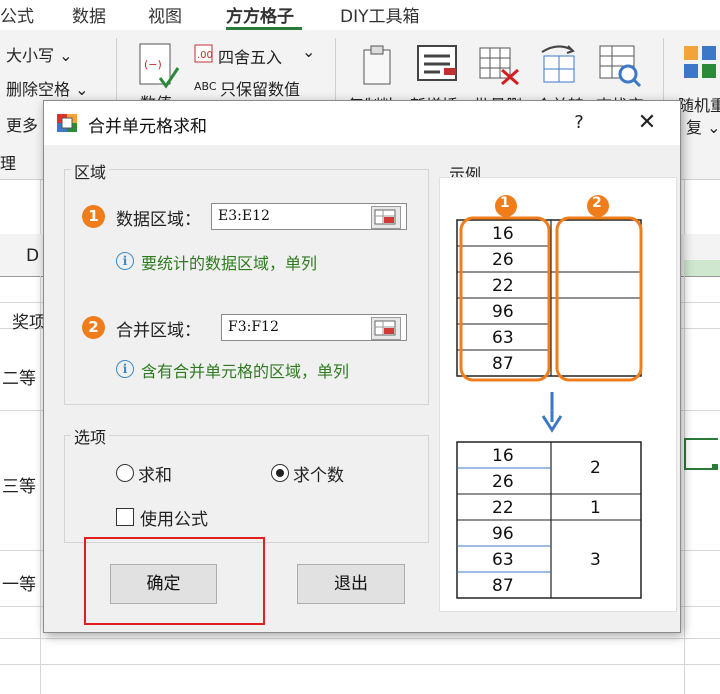 The image size is (720, 694). Describe the element at coordinates (17, 14) in the screenshot. I see `tab-formulas: 公式` at that location.